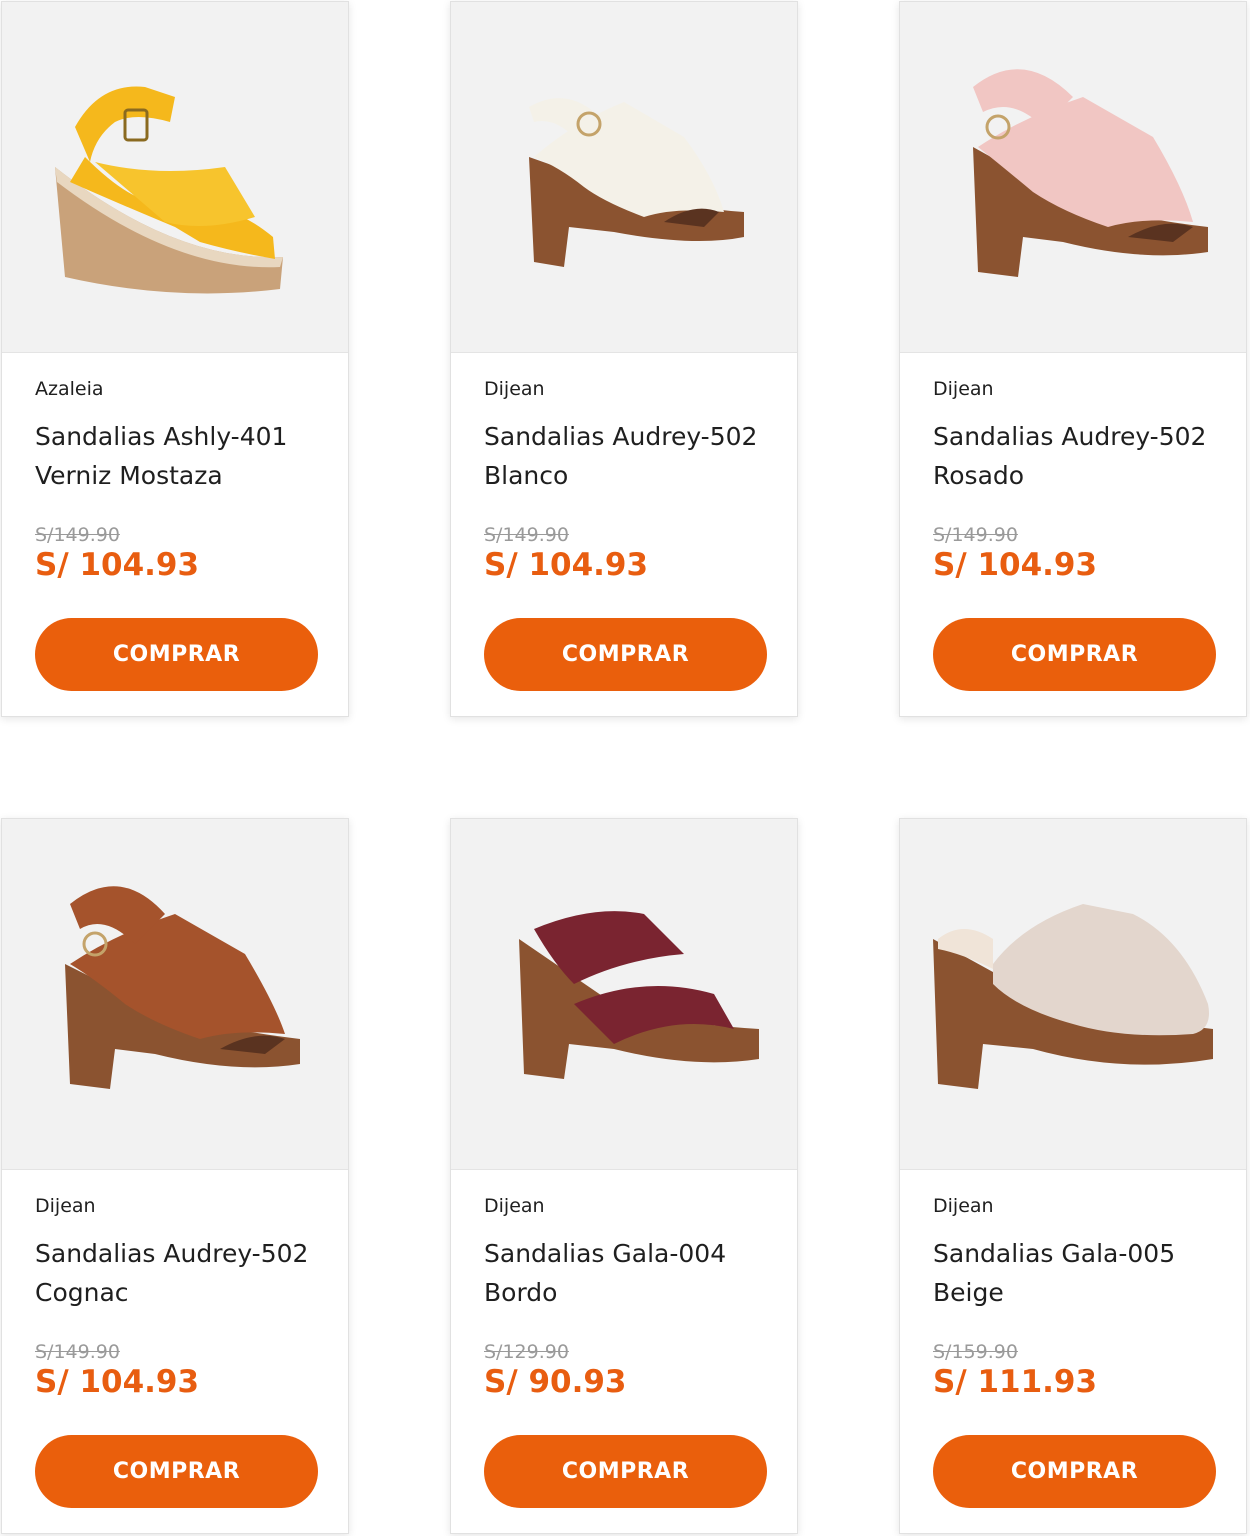  Describe the element at coordinates (1015, 1382) in the screenshot. I see `product-price: S/ 111.93` at that location.